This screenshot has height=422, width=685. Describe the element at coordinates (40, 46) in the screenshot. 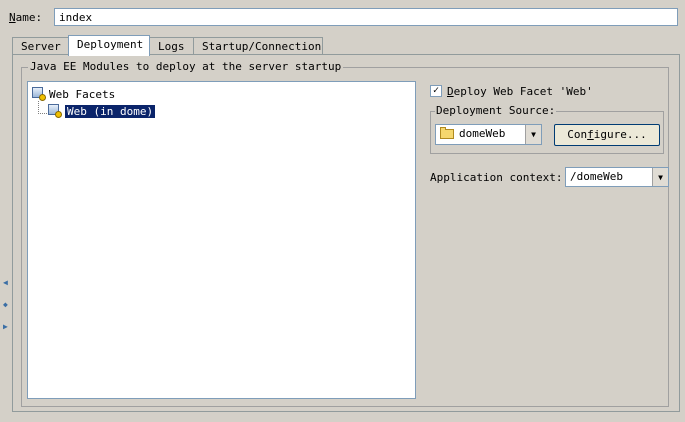

I see `tab-server: Server` at that location.